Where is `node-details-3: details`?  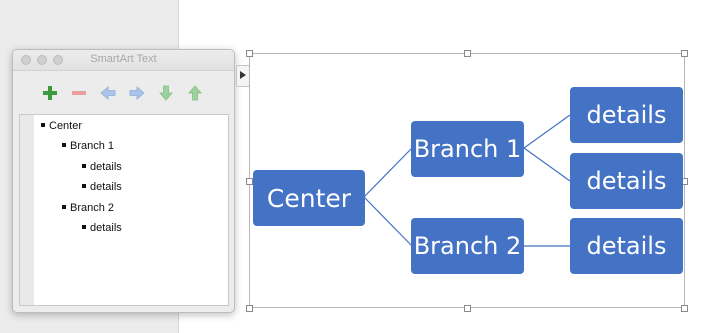 node-details-3: details is located at coordinates (626, 246).